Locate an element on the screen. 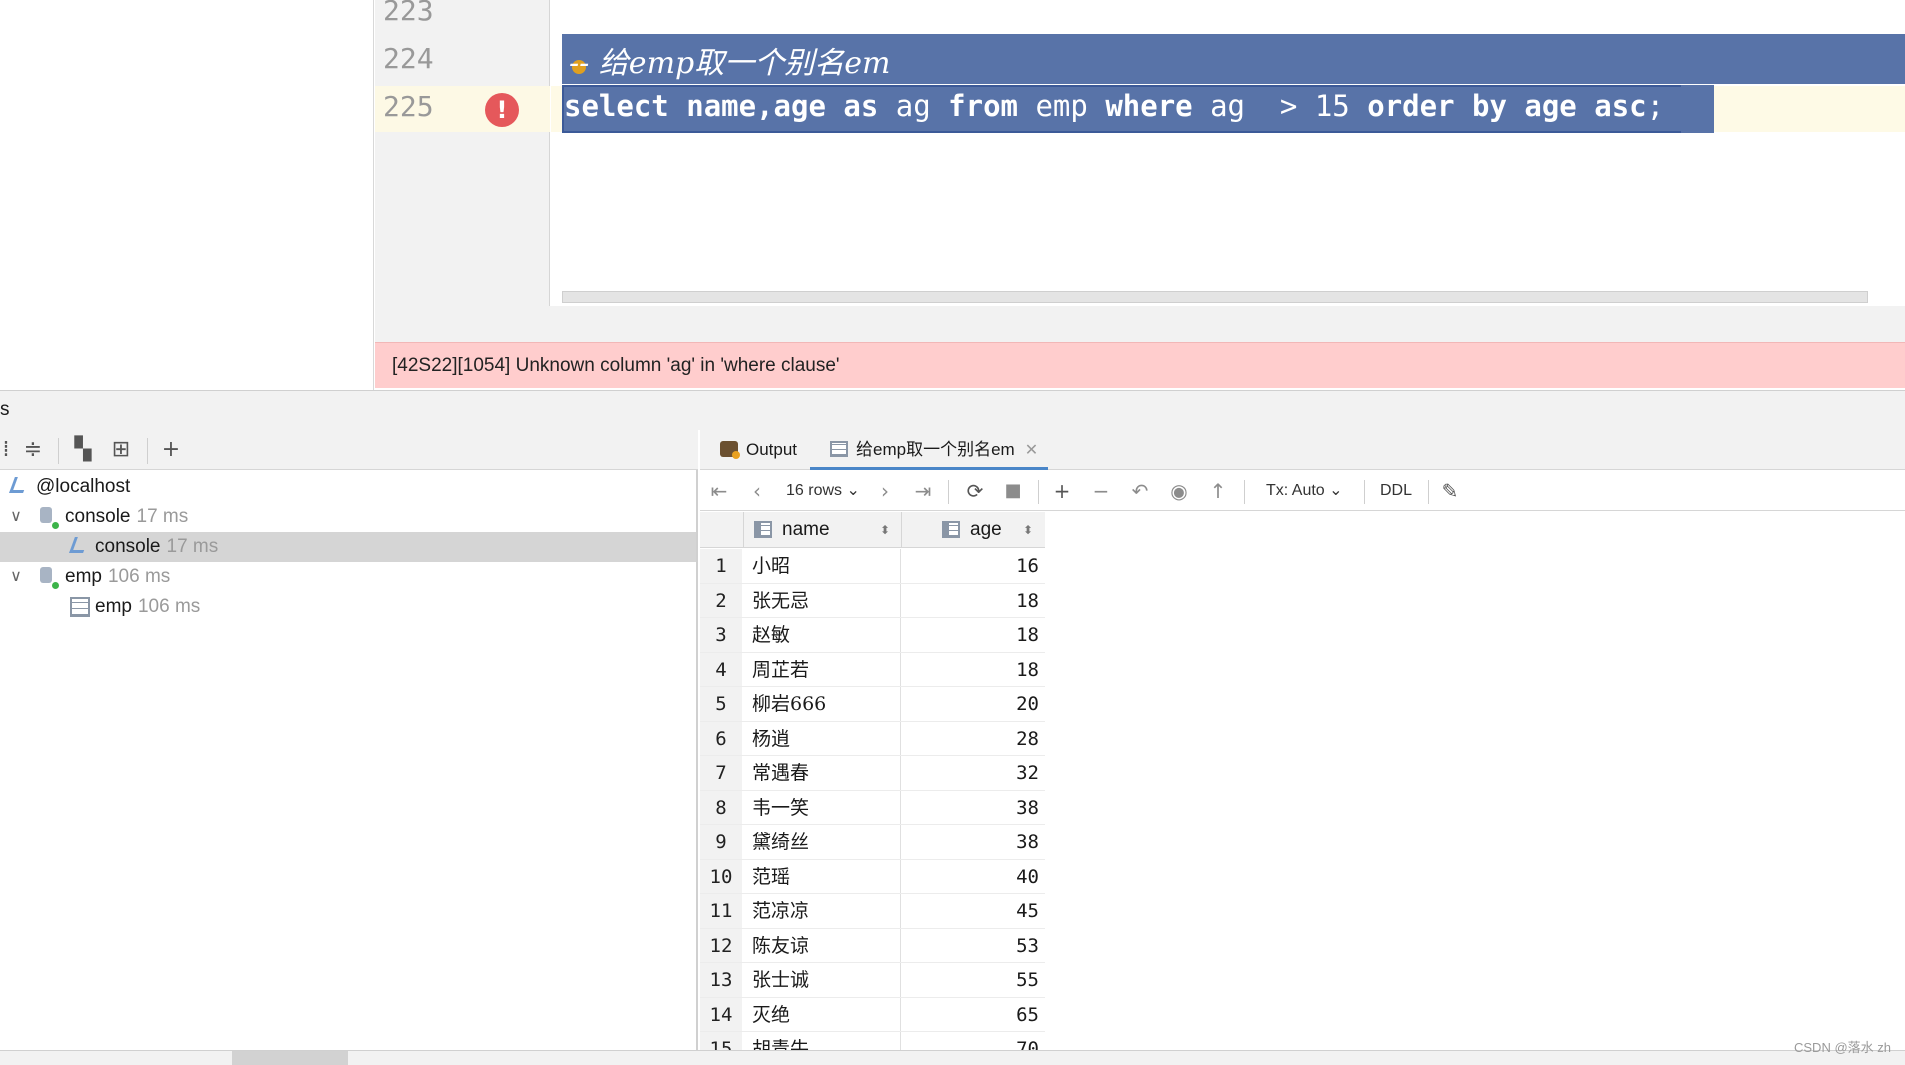 The height and width of the screenshot is (1065, 1905). row-number: 8 is located at coordinates (721, 807).